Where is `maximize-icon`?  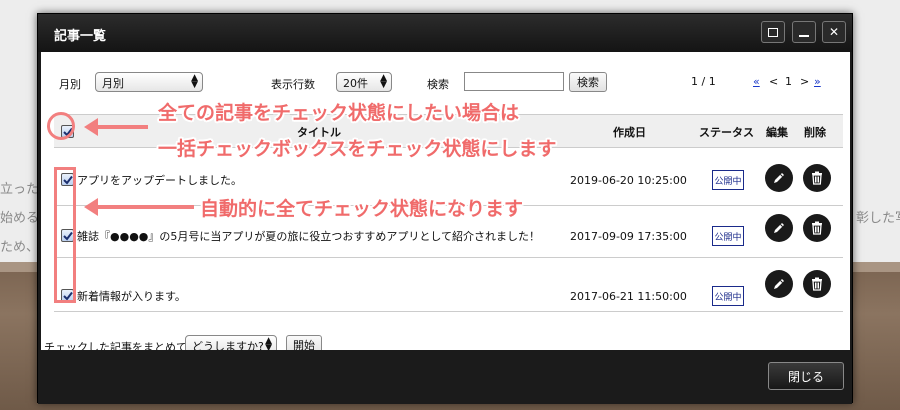 maximize-icon is located at coordinates (773, 32).